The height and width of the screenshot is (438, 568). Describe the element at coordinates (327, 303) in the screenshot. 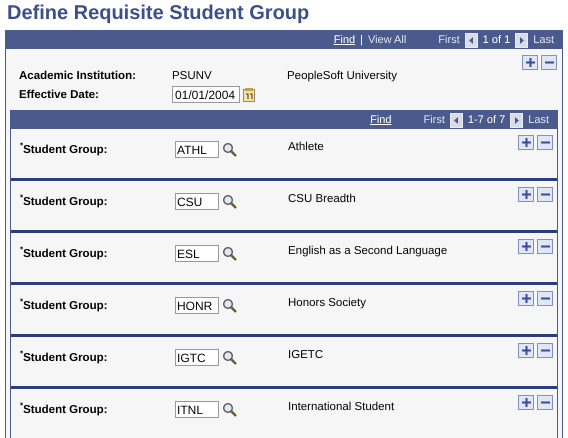

I see `group-description: Honors Society` at that location.